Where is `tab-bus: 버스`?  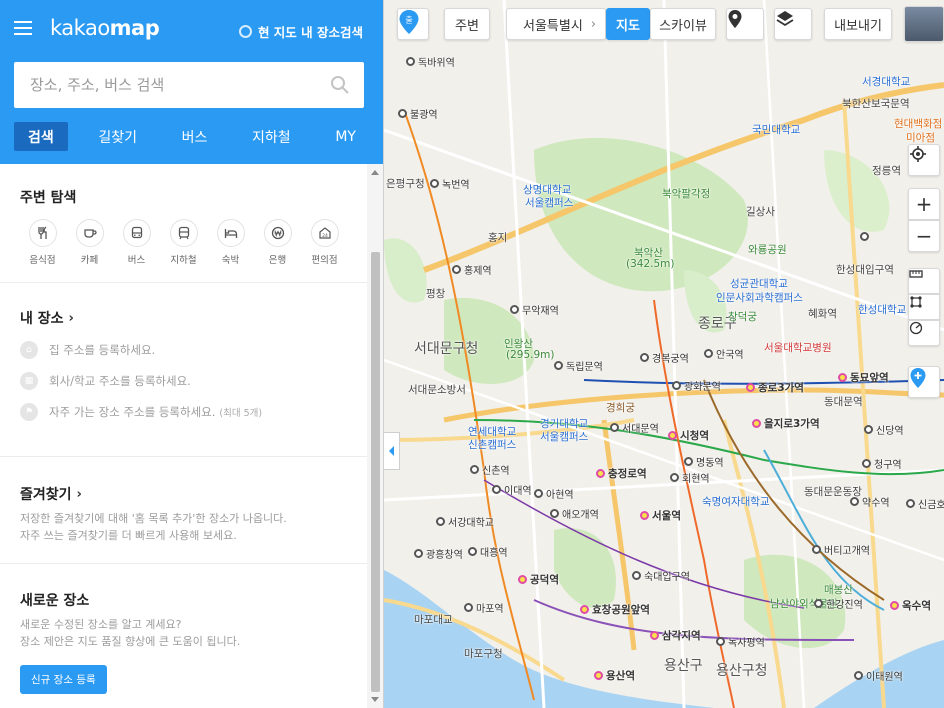 tab-bus: 버스 is located at coordinates (195, 136).